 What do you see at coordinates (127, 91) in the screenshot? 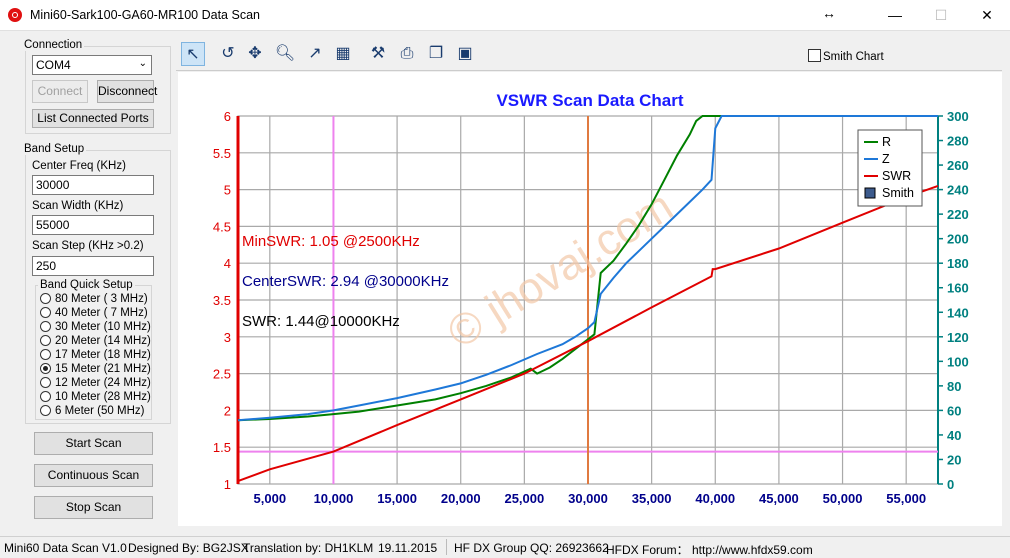
I see `disconnect-button: Disconnect` at bounding box center [127, 91].